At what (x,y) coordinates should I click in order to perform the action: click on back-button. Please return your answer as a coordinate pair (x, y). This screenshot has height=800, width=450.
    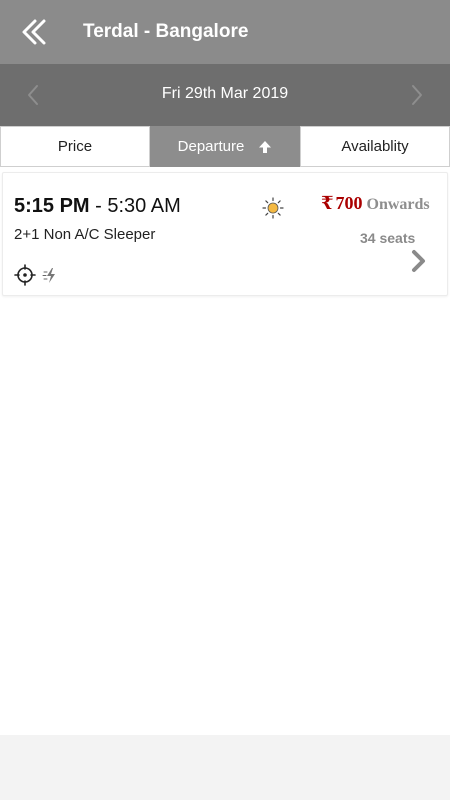
    Looking at the image, I should click on (35, 32).